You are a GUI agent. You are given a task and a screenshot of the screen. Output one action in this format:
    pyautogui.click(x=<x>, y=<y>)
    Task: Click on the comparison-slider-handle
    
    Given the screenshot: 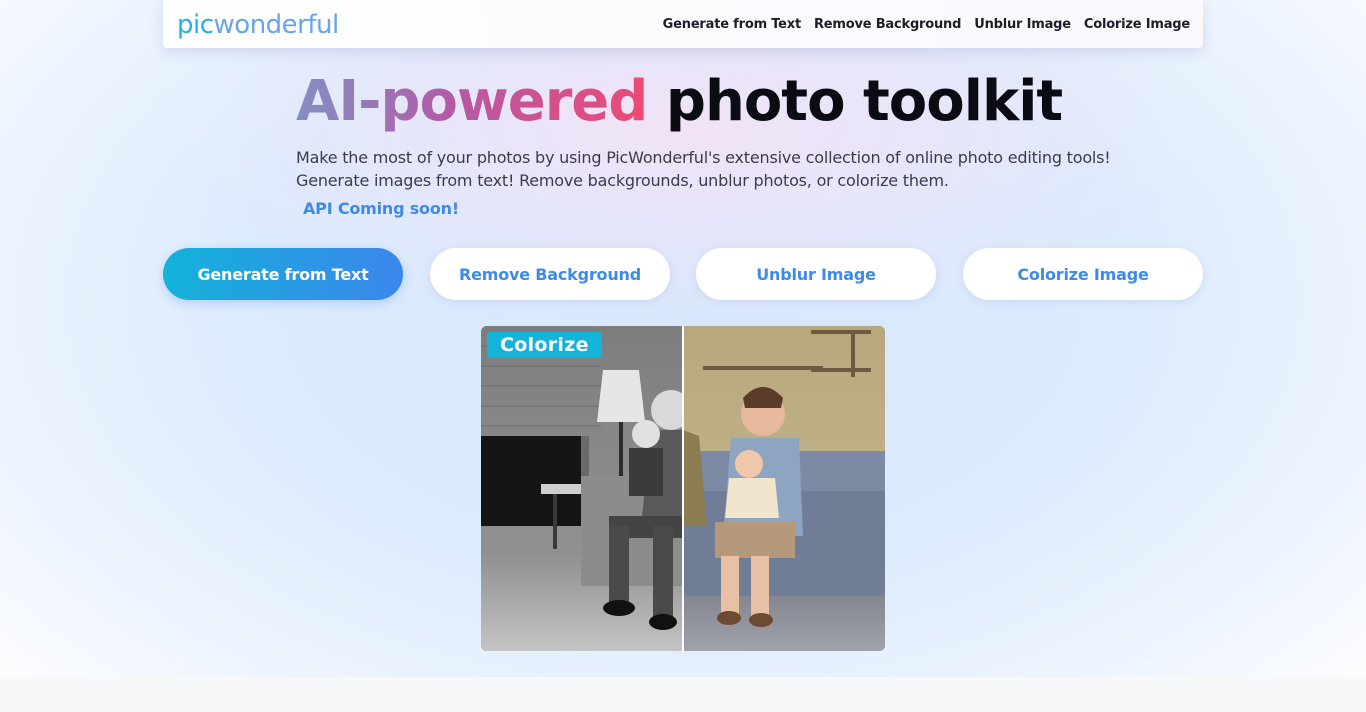 What is the action you would take?
    pyautogui.click(x=683, y=488)
    